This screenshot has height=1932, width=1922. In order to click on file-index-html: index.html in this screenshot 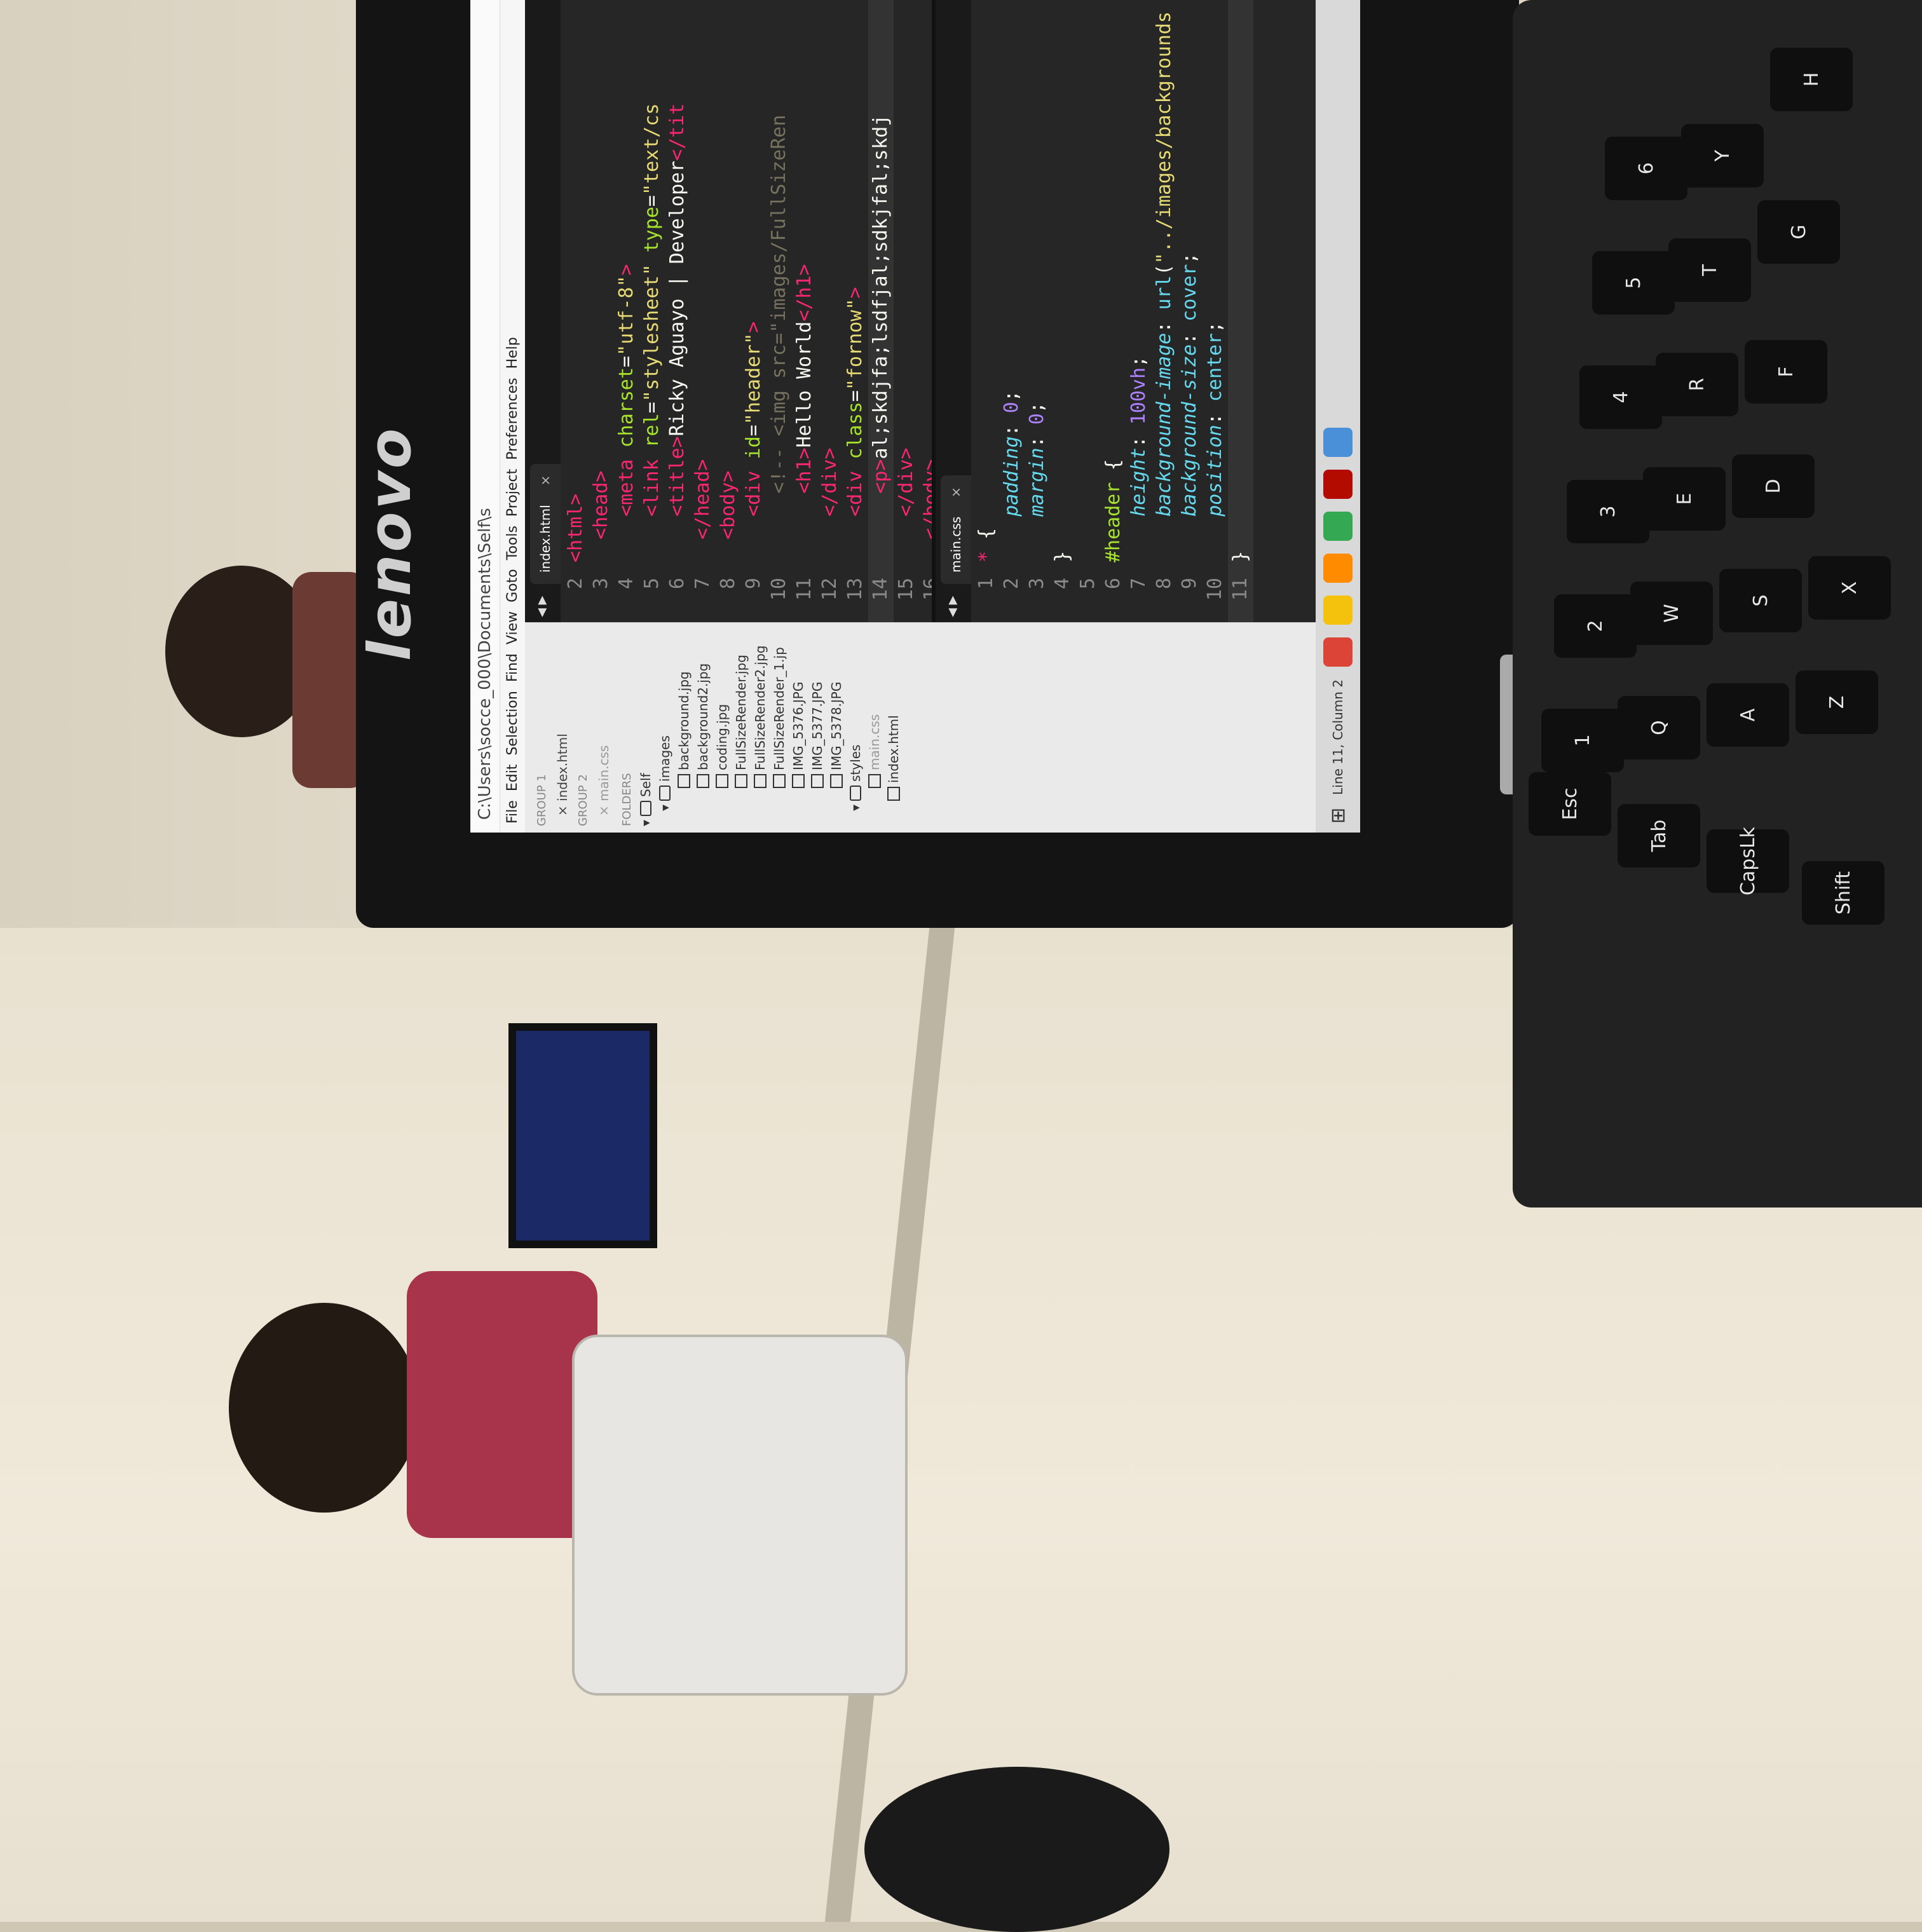, I will do `click(893, 728)`.